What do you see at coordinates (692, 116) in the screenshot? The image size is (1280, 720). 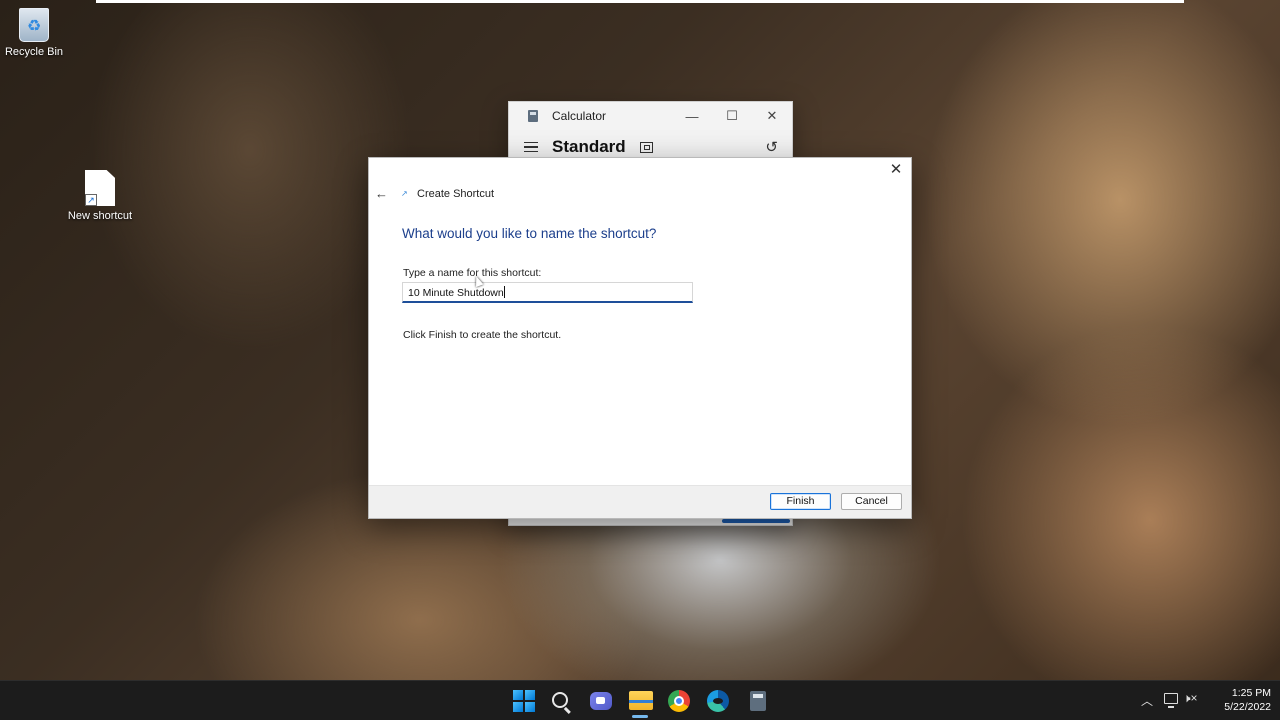 I see `minimize-button: —` at bounding box center [692, 116].